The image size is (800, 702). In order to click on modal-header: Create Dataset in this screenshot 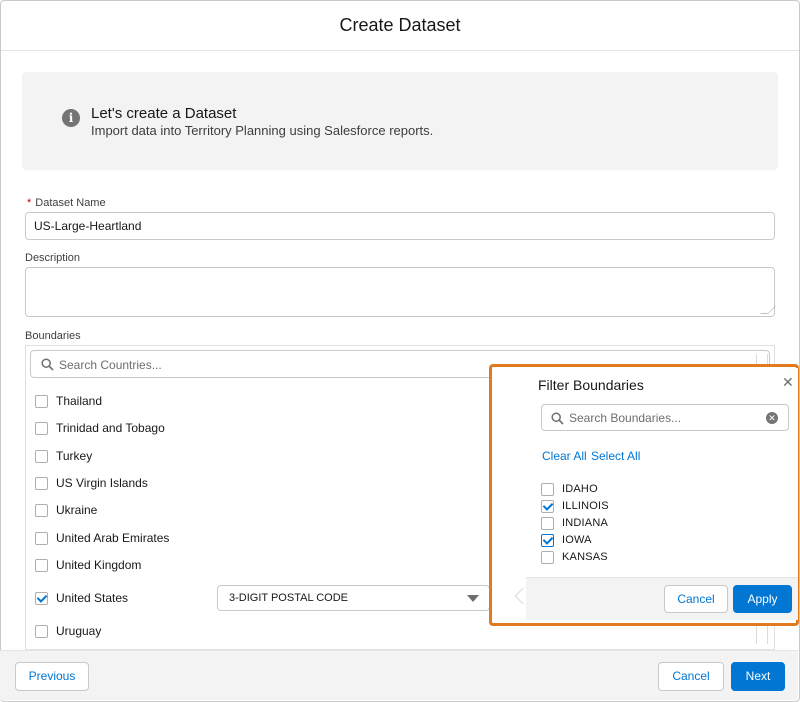, I will do `click(400, 26)`.